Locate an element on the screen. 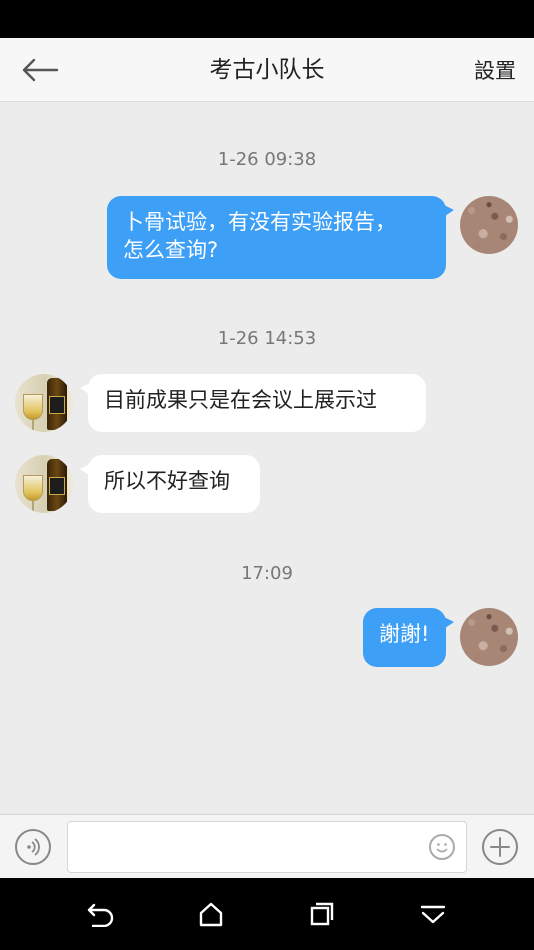 The width and height of the screenshot is (534, 950). more-options-button is located at coordinates (500, 847).